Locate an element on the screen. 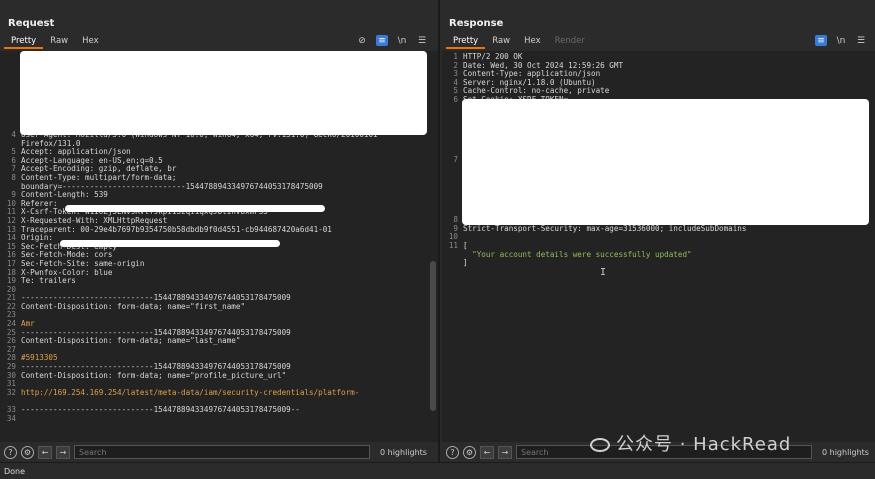 The width and height of the screenshot is (875, 479). watermark: 公众号 · HackRead is located at coordinates (690, 443).